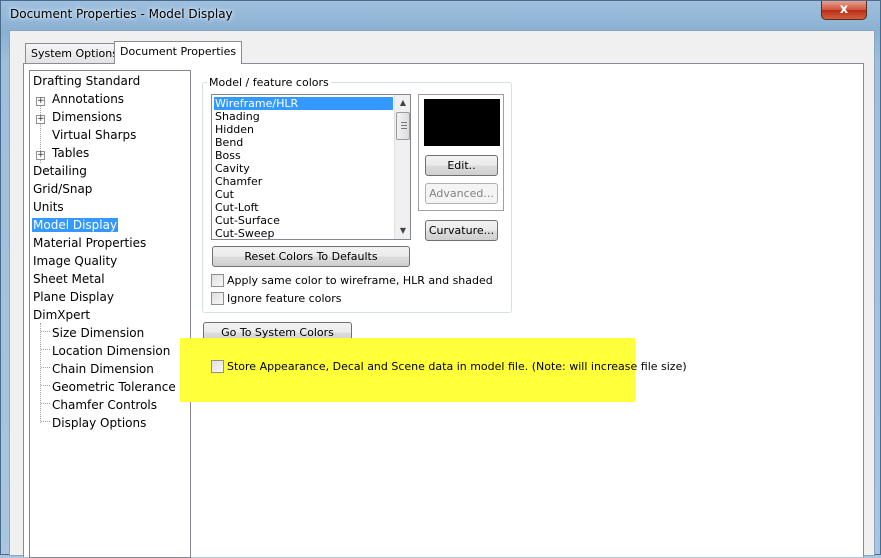  Describe the element at coordinates (73, 297) in the screenshot. I see `tree-item-plane-display: Plane Display` at that location.